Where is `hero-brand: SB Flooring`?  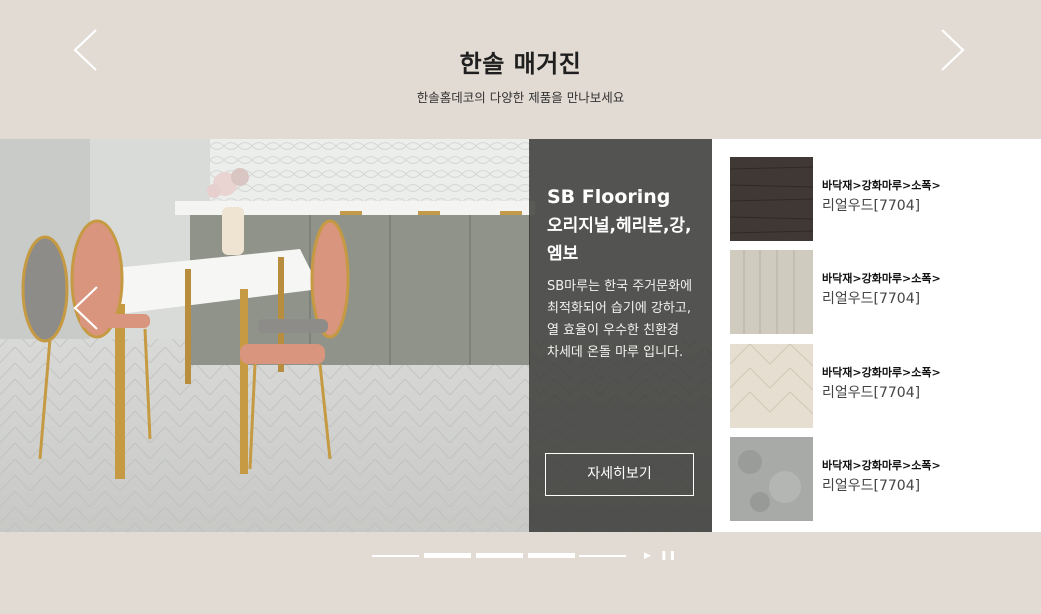 hero-brand: SB Flooring is located at coordinates (609, 197).